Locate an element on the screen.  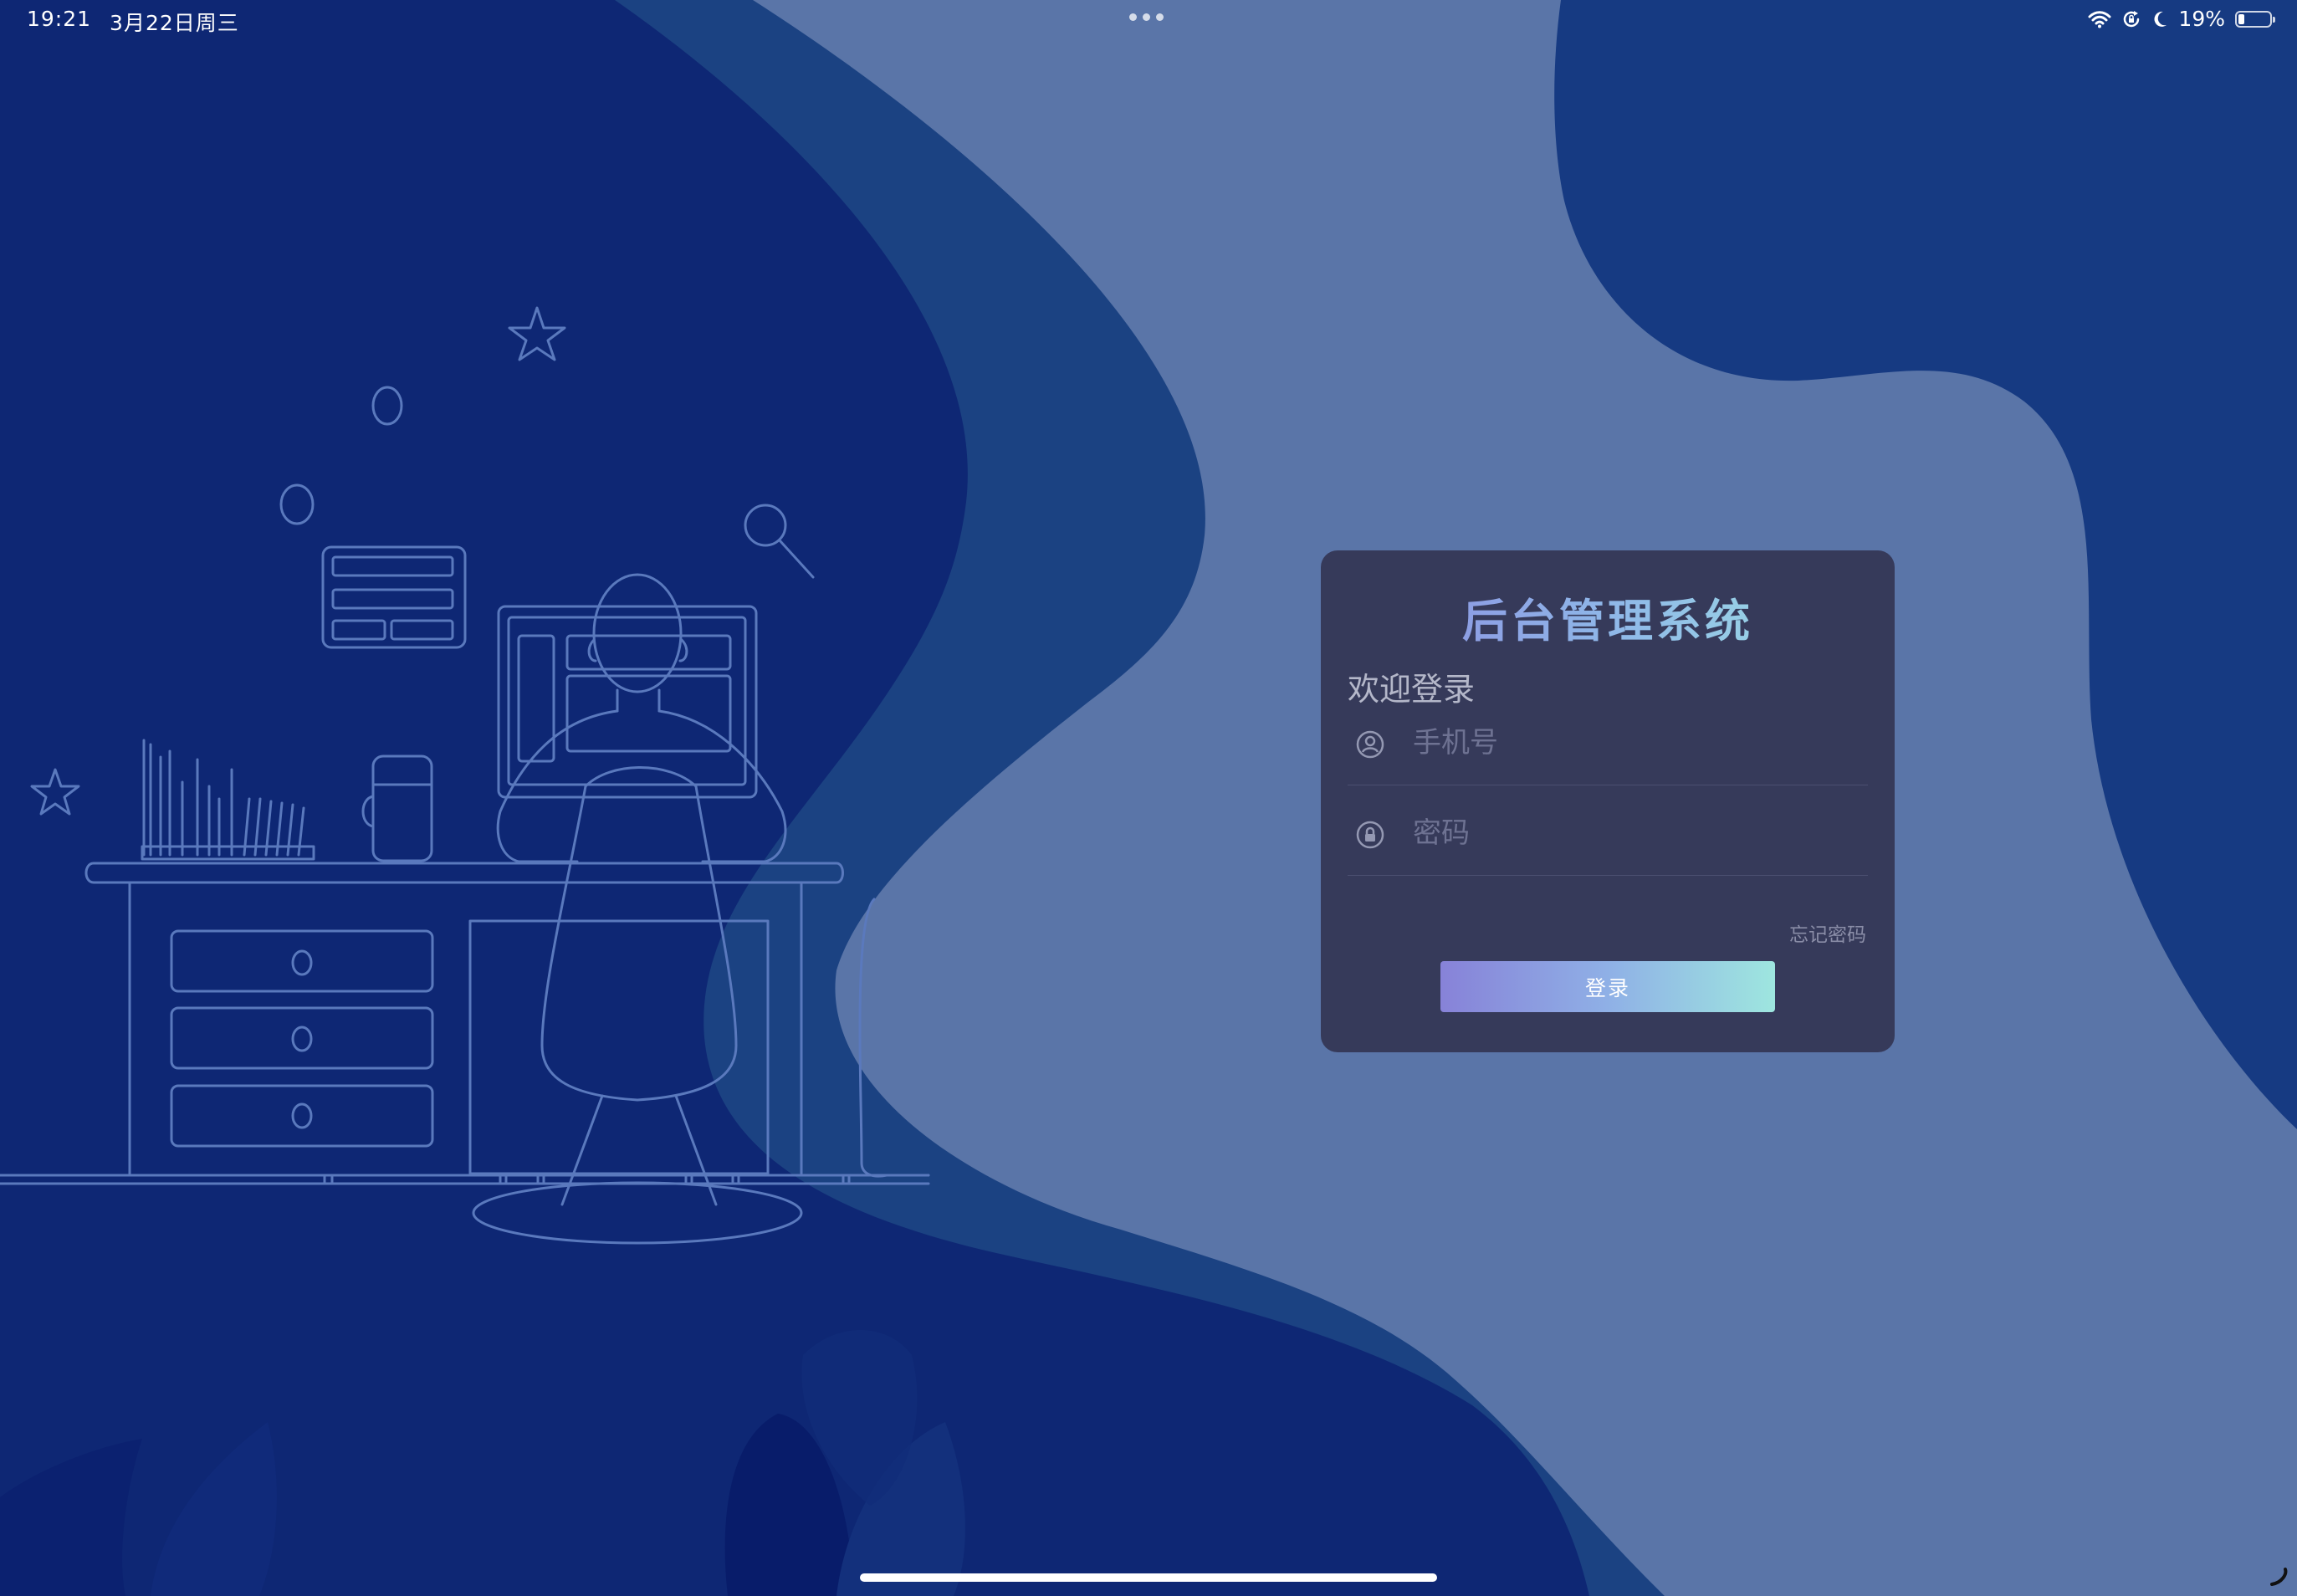
lock-circle-icon is located at coordinates (1370, 835).